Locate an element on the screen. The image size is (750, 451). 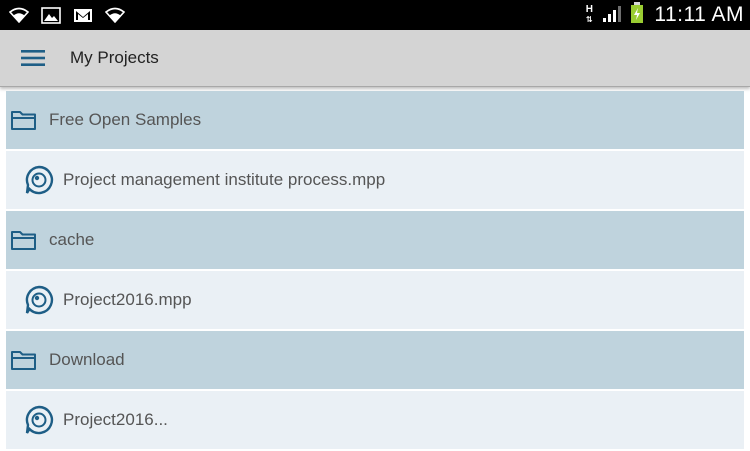
folder-label: cache is located at coordinates (72, 239).